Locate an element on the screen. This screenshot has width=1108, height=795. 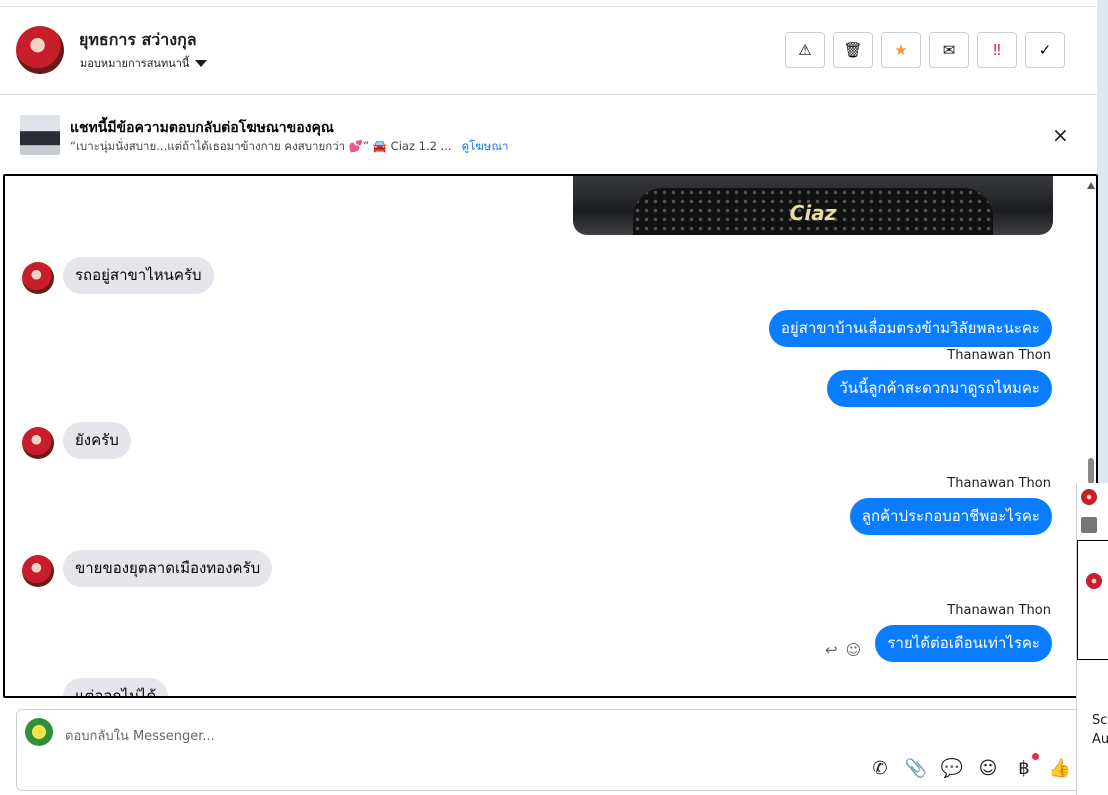
warning-icon: ⚠ is located at coordinates (805, 50).